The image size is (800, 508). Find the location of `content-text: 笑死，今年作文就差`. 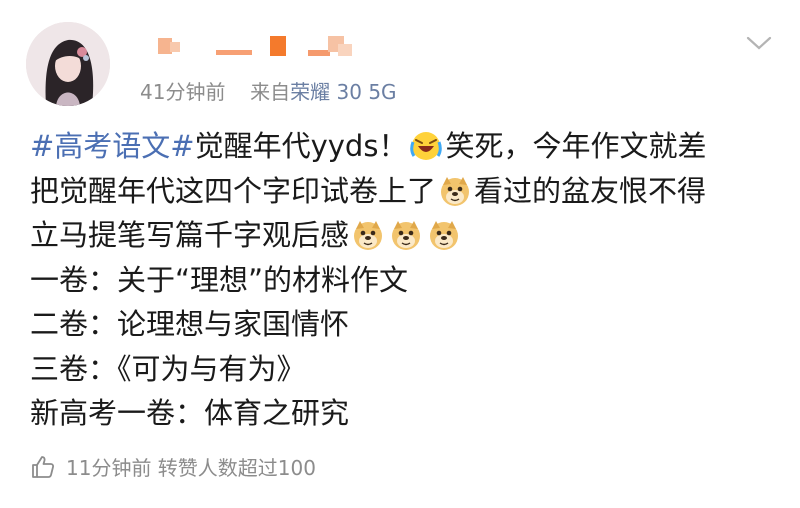

content-text: 笑死，今年作文就差 is located at coordinates (576, 146).